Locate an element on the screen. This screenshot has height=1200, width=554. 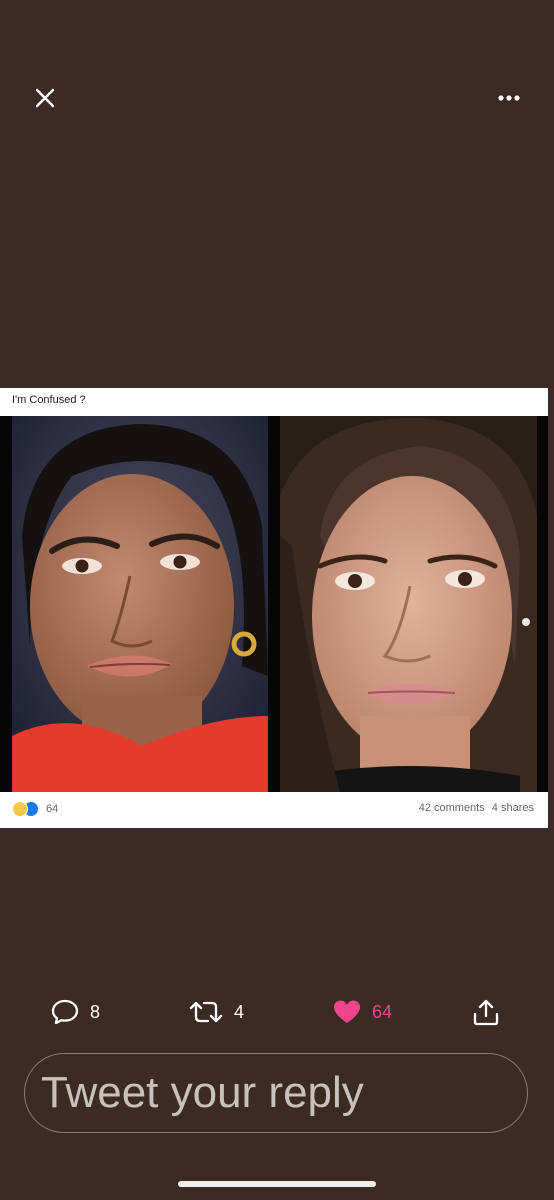
share-button is located at coordinates (486, 1012).